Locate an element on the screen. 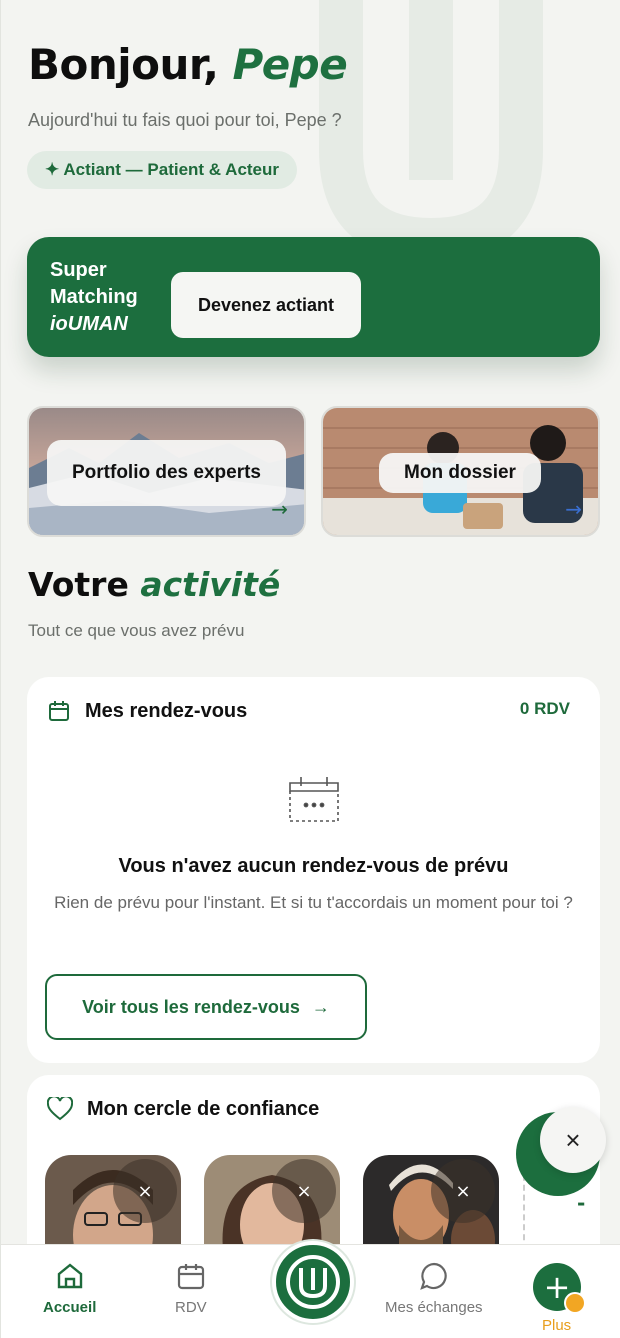  activity-subtitle: Tout ce que vous avez prévu is located at coordinates (136, 630).